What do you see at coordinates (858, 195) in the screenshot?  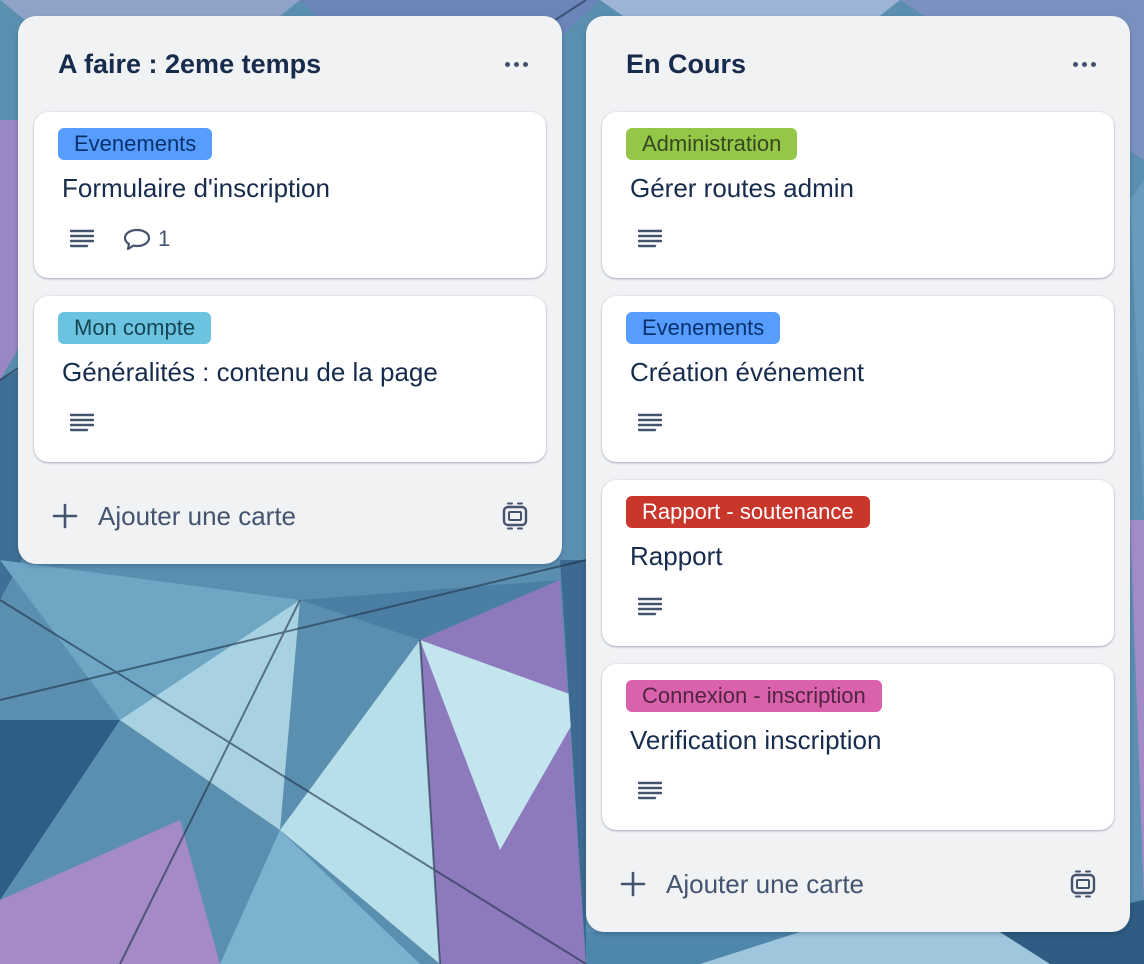 I see `card: Administration Gérer routes admin` at bounding box center [858, 195].